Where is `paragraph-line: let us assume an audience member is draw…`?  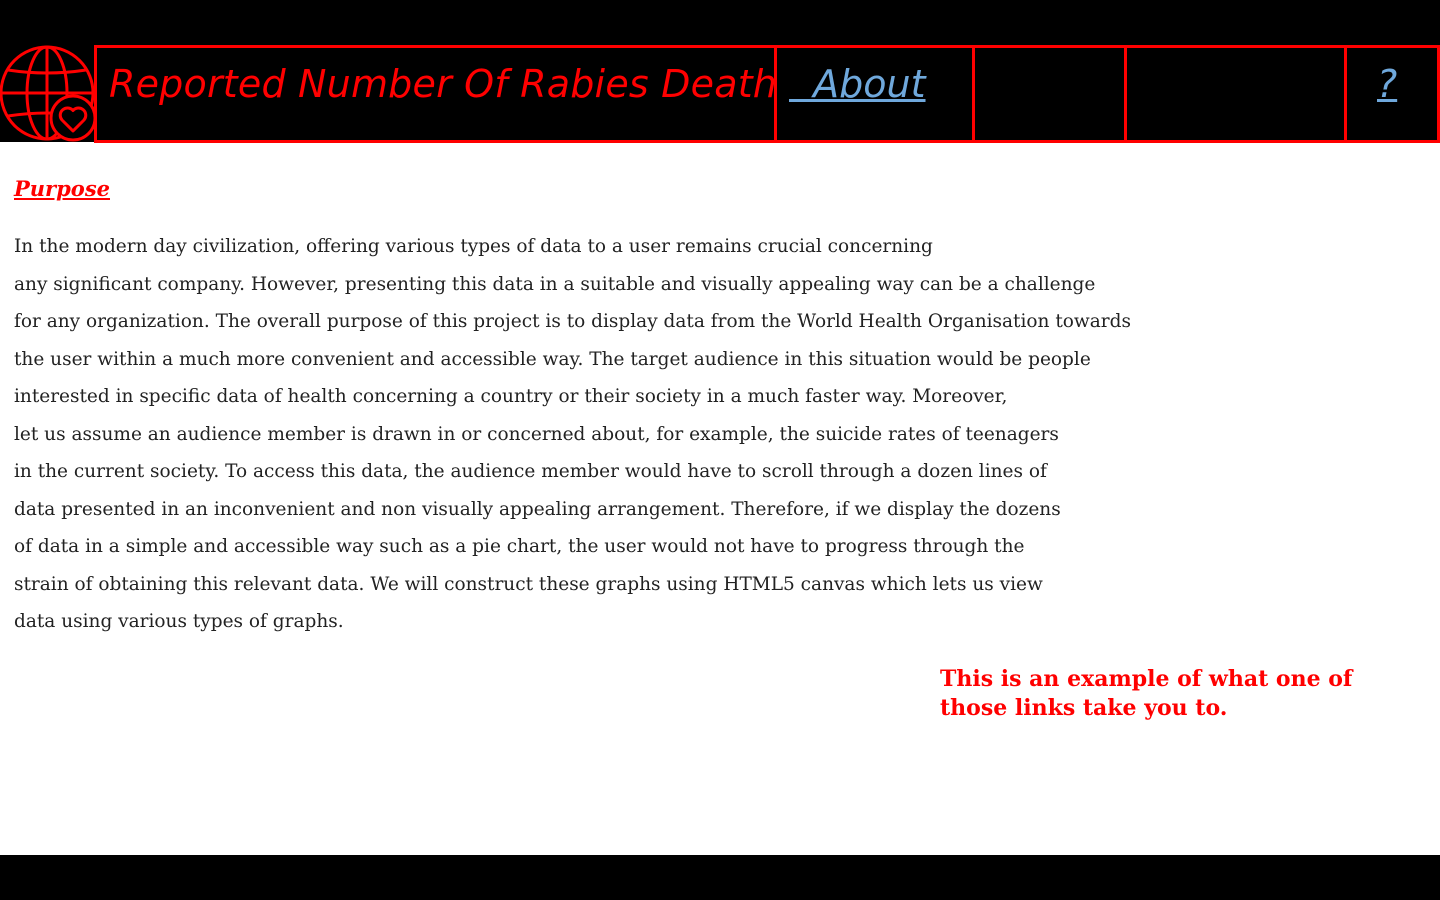
paragraph-line: let us assume an audience member is draw… is located at coordinates (536, 434).